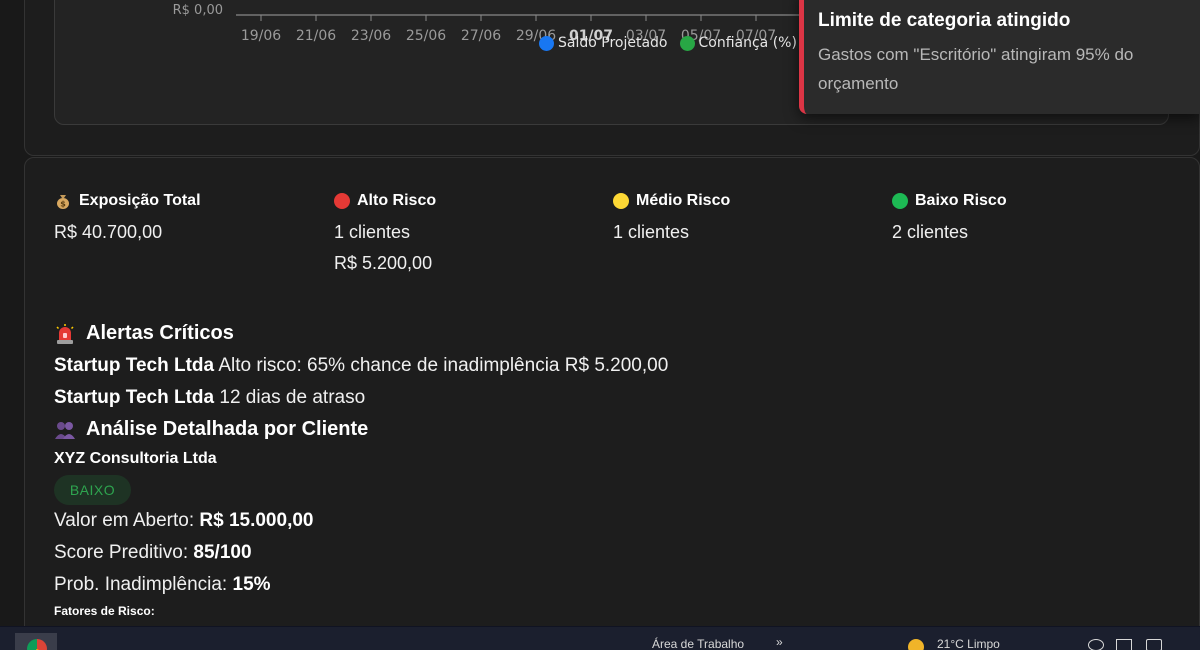 The height and width of the screenshot is (650, 1200). Describe the element at coordinates (65, 333) in the screenshot. I see `siren-icon` at that location.